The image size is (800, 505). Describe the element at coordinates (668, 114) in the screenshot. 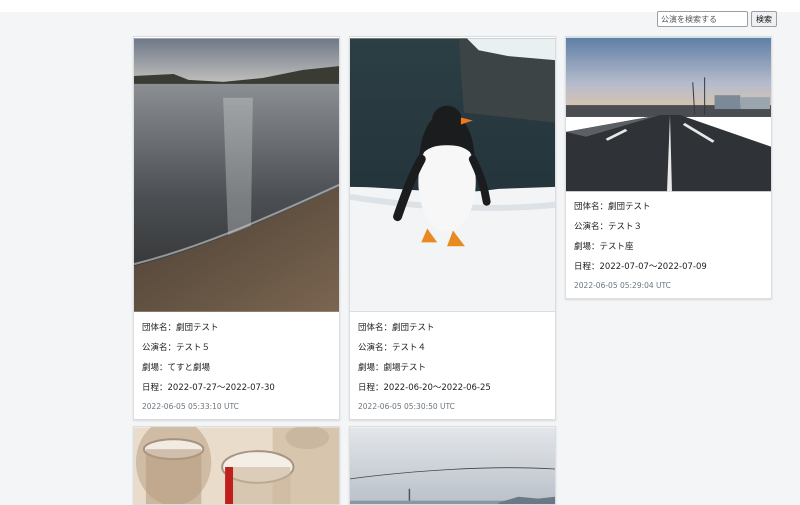

I see `card-photo-road-at-dusk` at that location.